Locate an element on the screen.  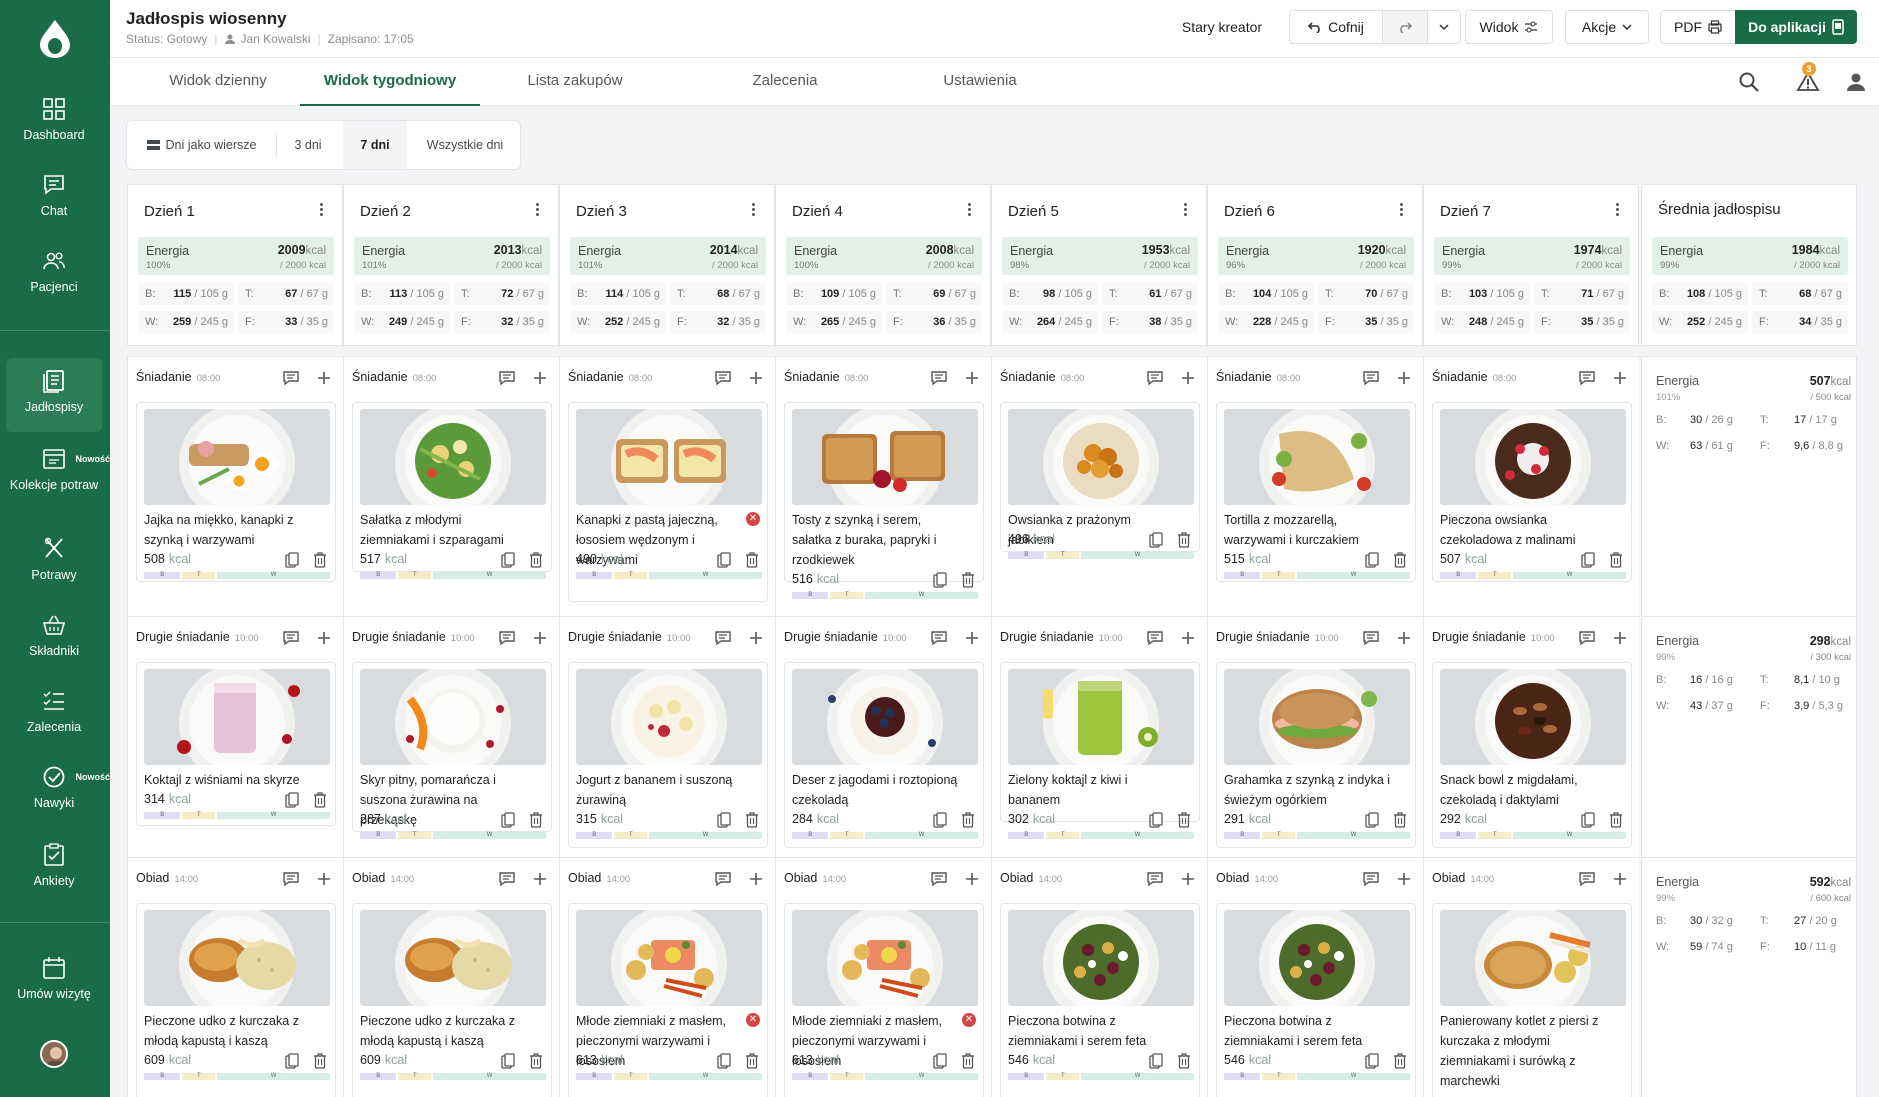
search-icon is located at coordinates (1749, 82).